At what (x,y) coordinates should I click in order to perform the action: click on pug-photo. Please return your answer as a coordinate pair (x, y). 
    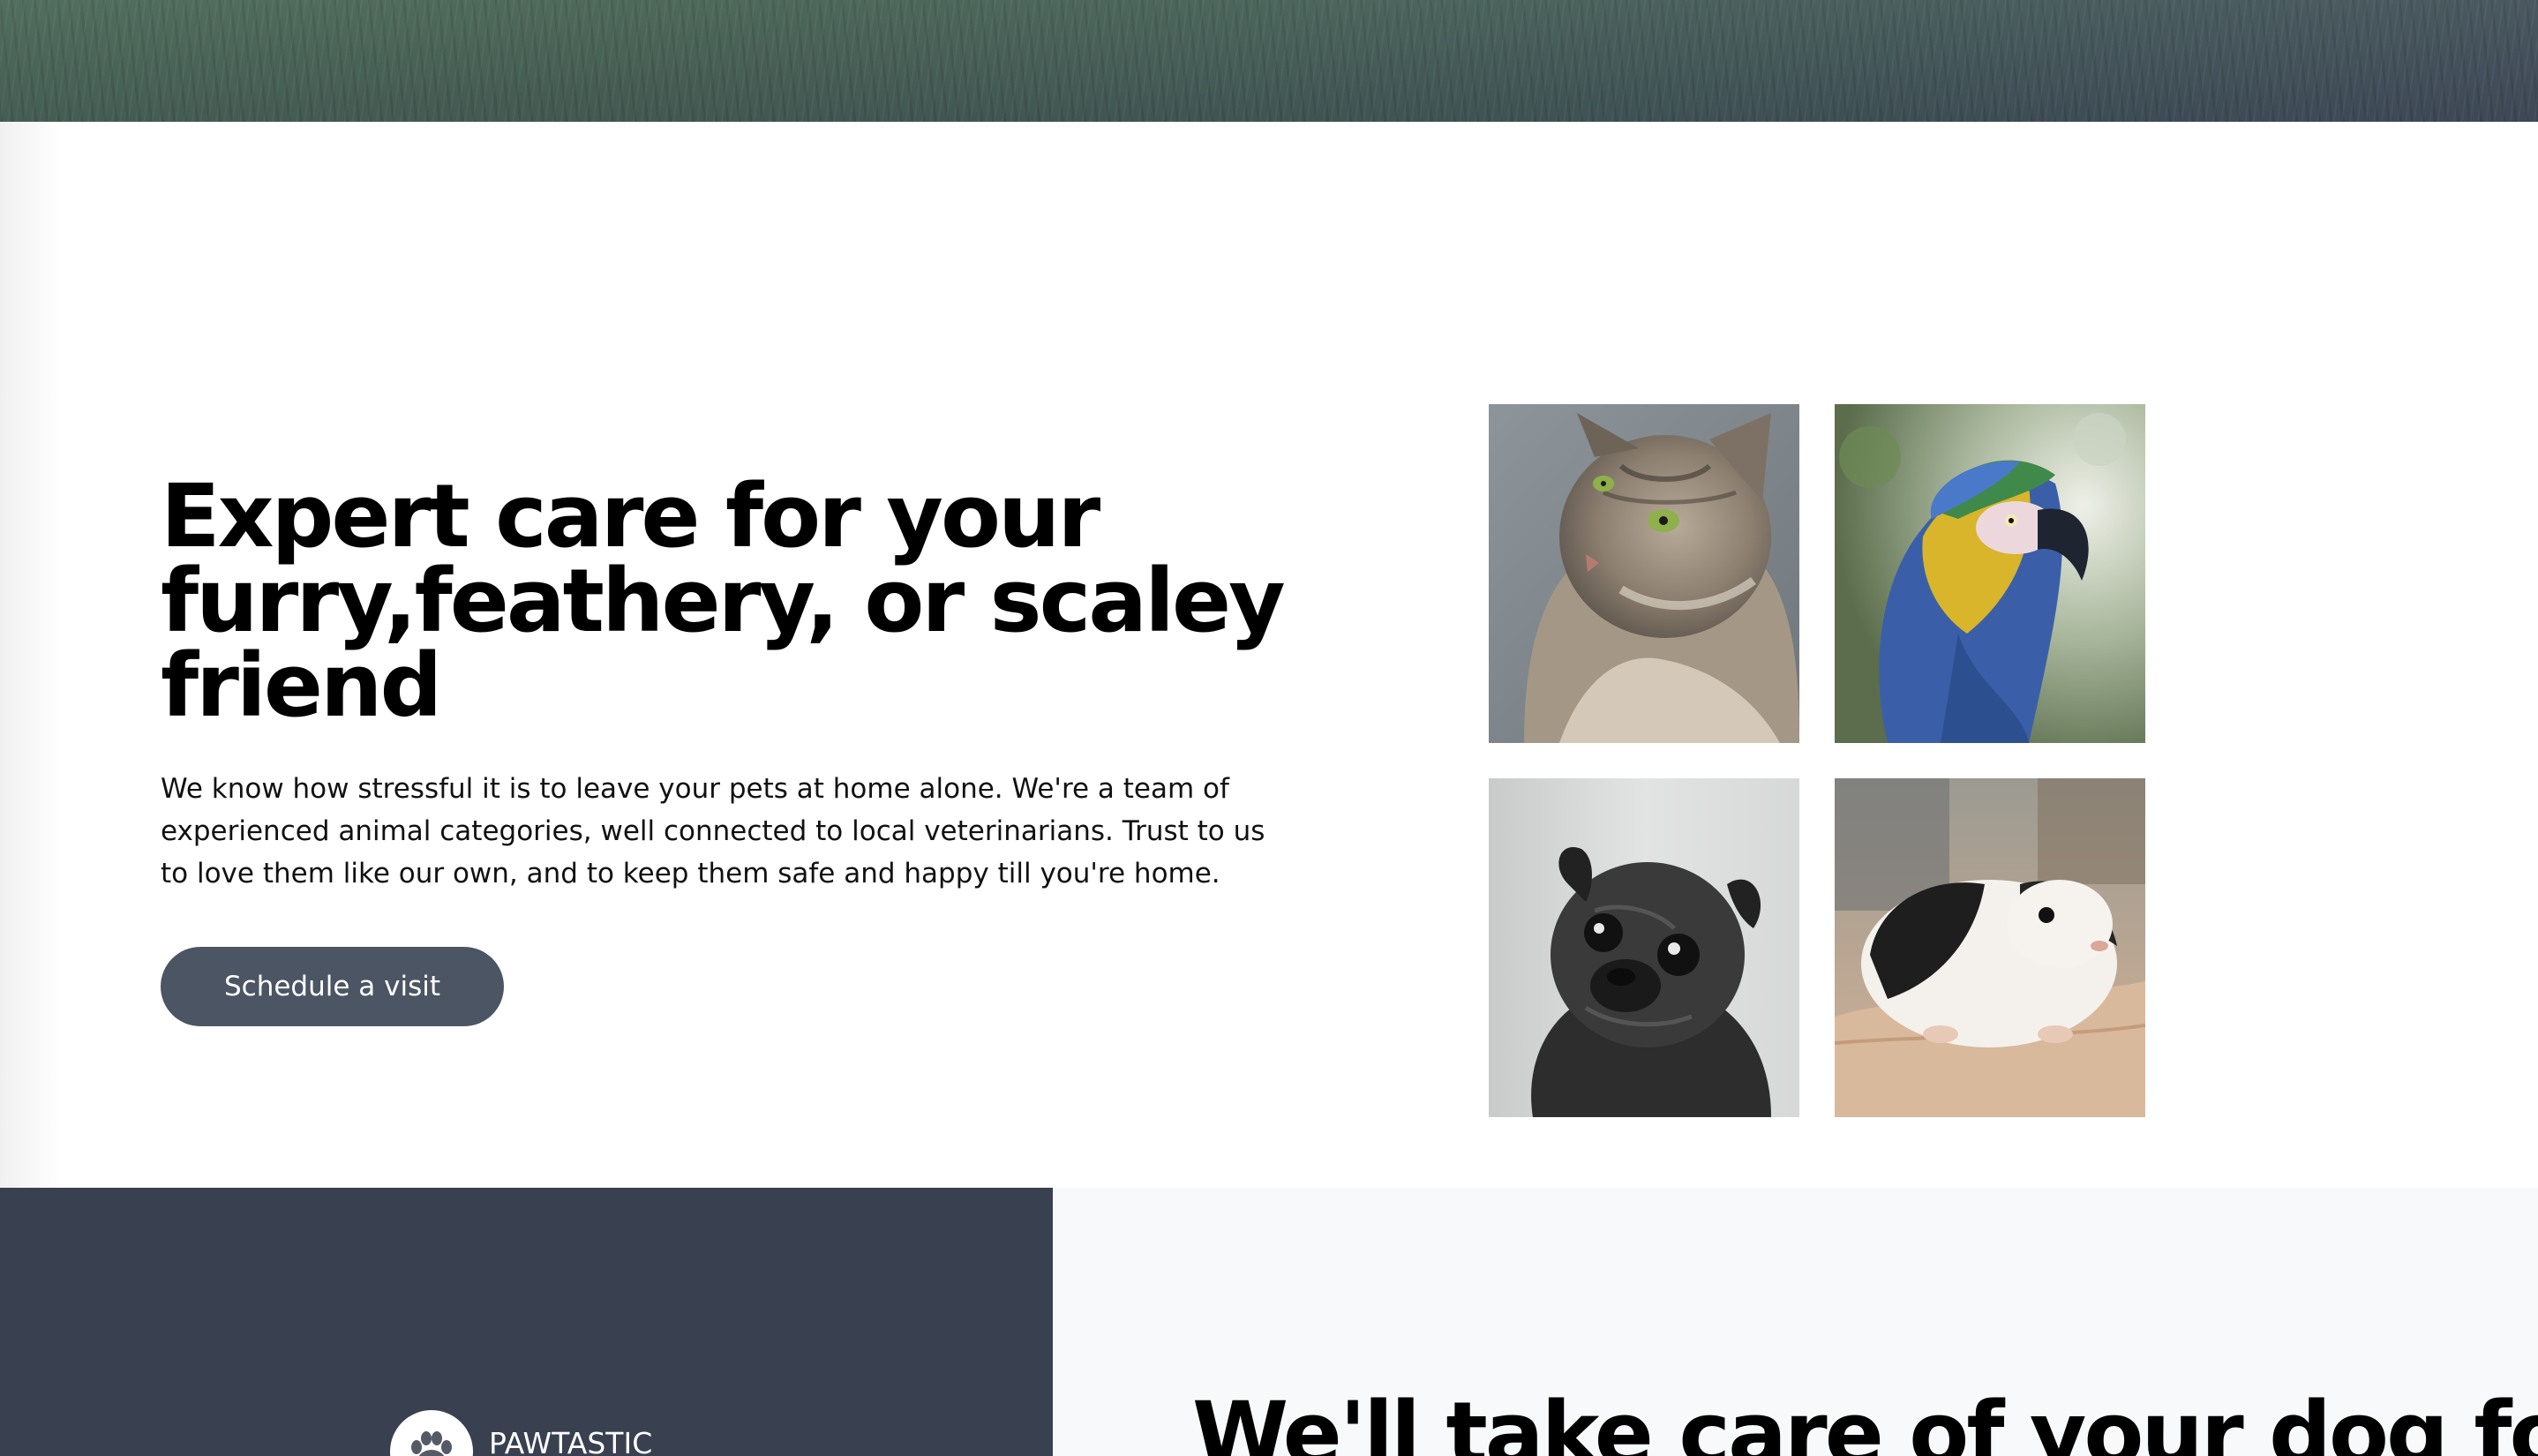
    Looking at the image, I should click on (1644, 948).